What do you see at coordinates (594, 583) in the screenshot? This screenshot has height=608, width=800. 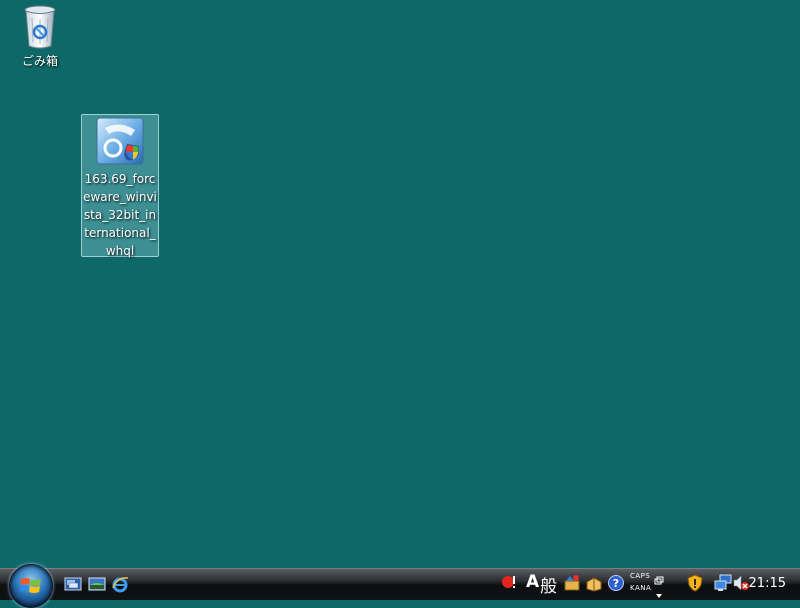 I see `ime-pad-icon` at bounding box center [594, 583].